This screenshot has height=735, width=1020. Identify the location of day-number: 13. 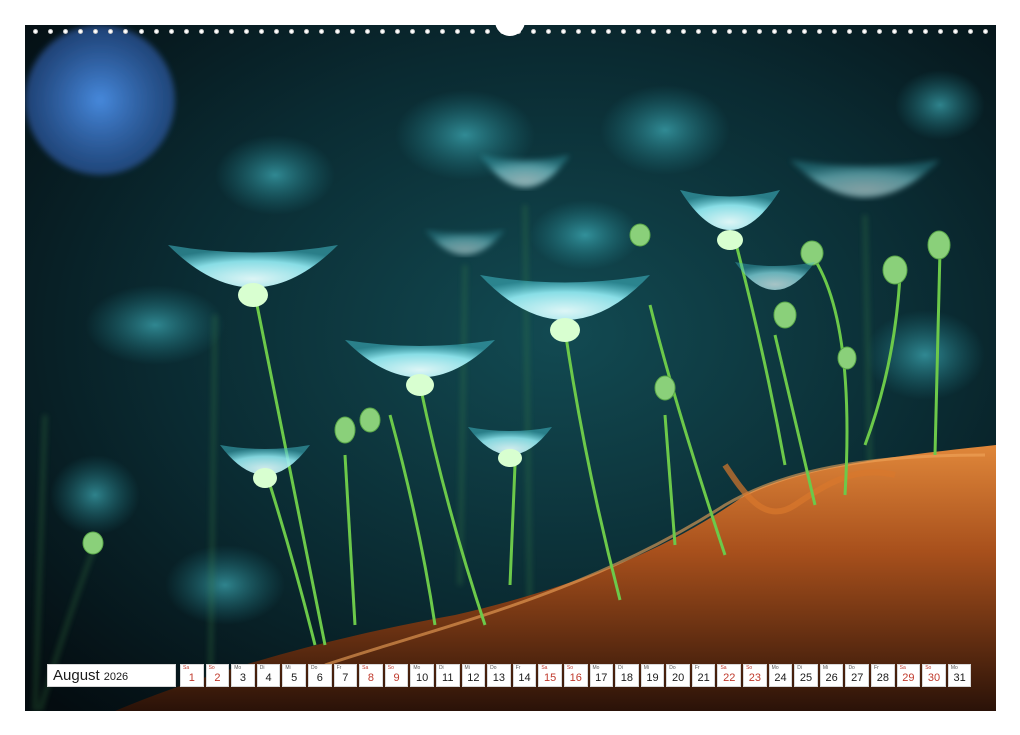
(499, 678).